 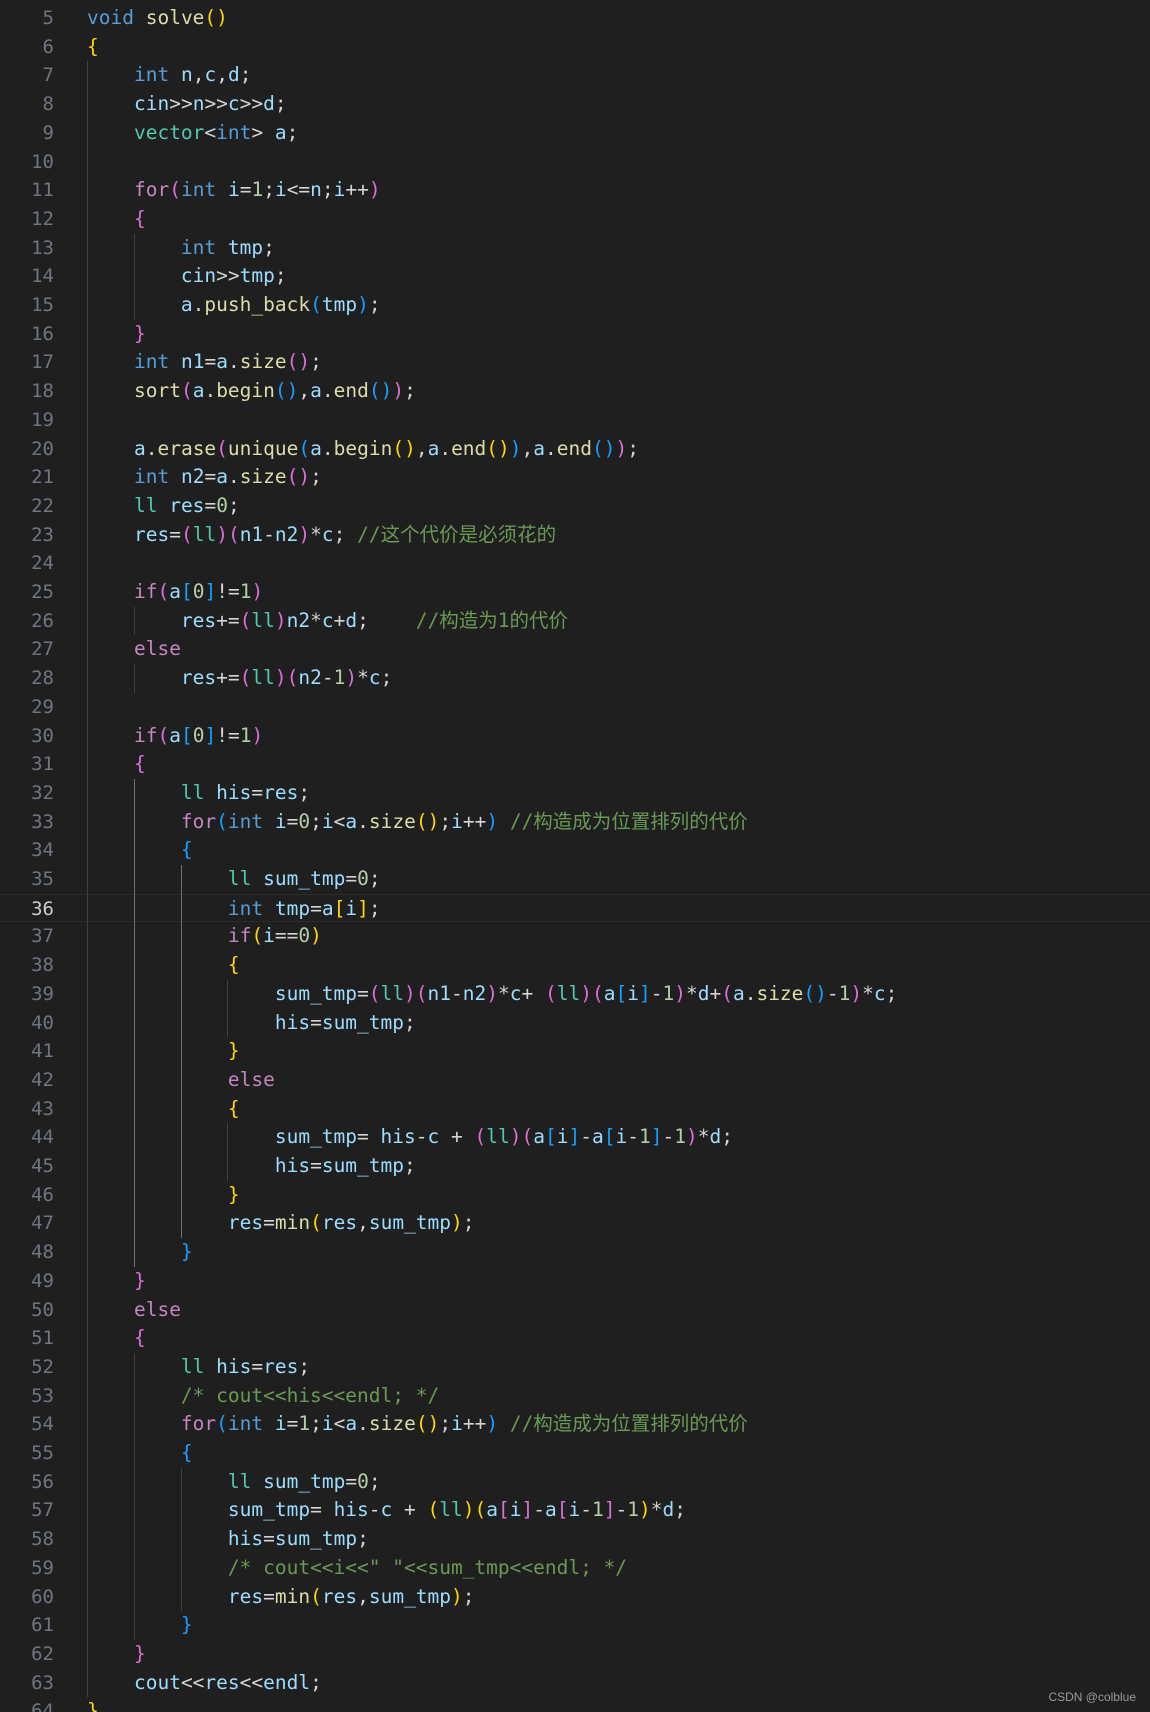 I want to click on code-line: 19, so click(x=575, y=420).